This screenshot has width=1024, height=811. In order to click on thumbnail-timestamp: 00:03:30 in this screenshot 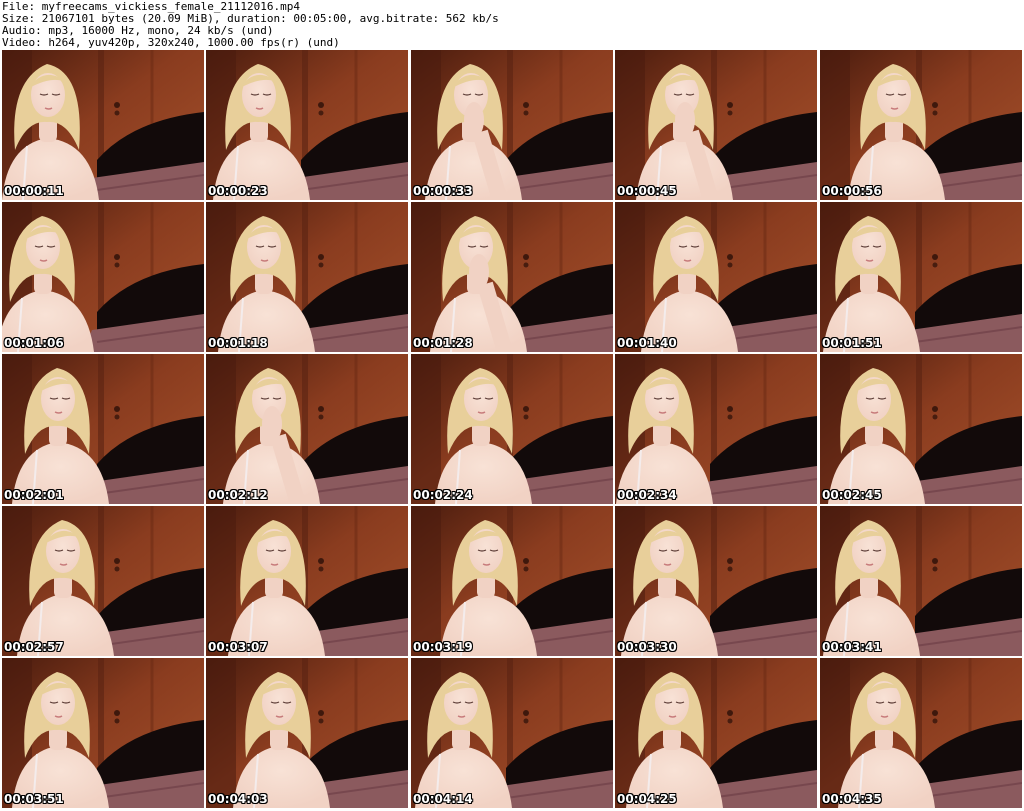, I will do `click(647, 647)`.